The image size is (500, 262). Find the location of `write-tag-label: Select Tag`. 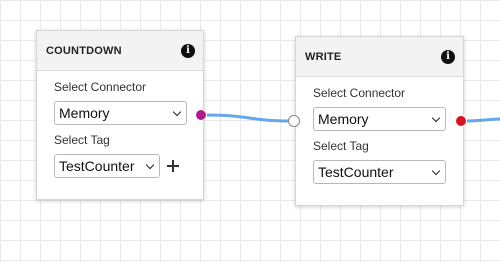

write-tag-label: Select Tag is located at coordinates (341, 146).